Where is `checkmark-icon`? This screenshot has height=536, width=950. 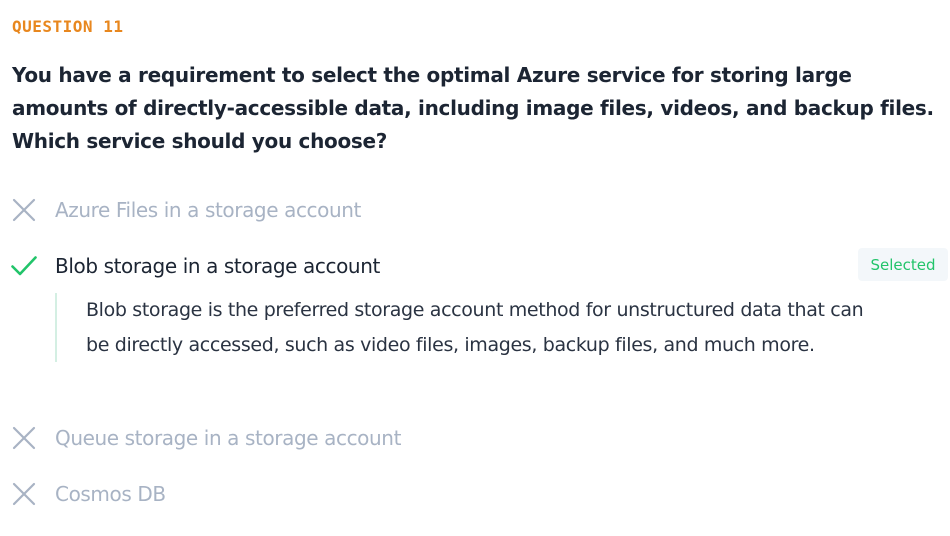 checkmark-icon is located at coordinates (24, 266).